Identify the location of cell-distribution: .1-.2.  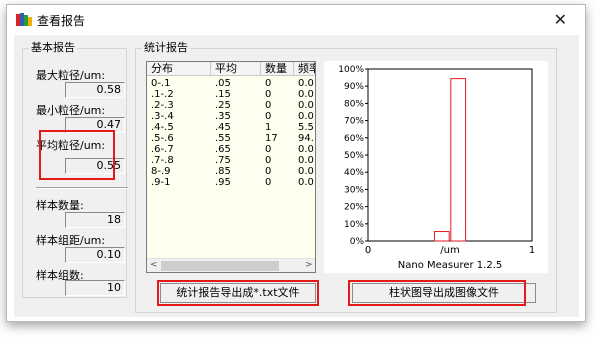
(162, 94).